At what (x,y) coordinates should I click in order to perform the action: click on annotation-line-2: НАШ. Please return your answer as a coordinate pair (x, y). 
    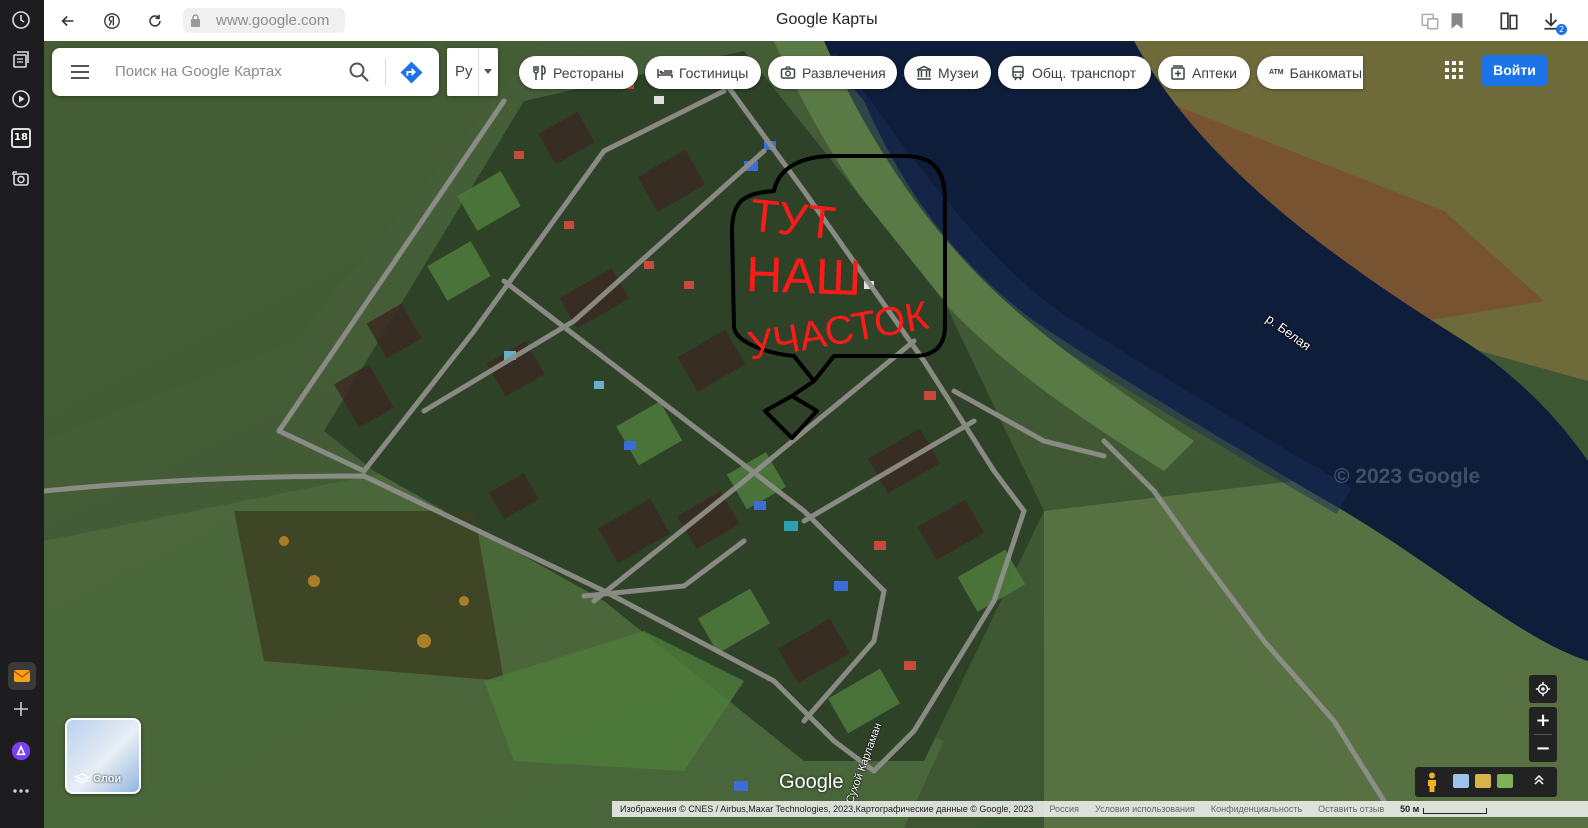
    Looking at the image, I should click on (803, 276).